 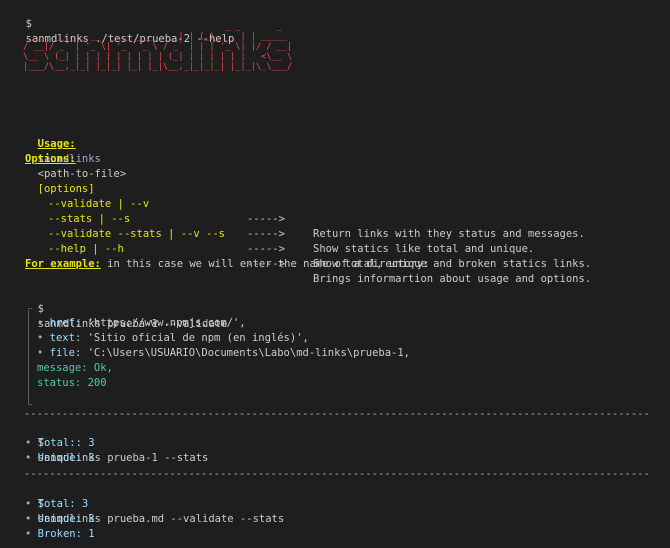 What do you see at coordinates (82, 174) in the screenshot?
I see `usage-arg: <path-to-file>` at bounding box center [82, 174].